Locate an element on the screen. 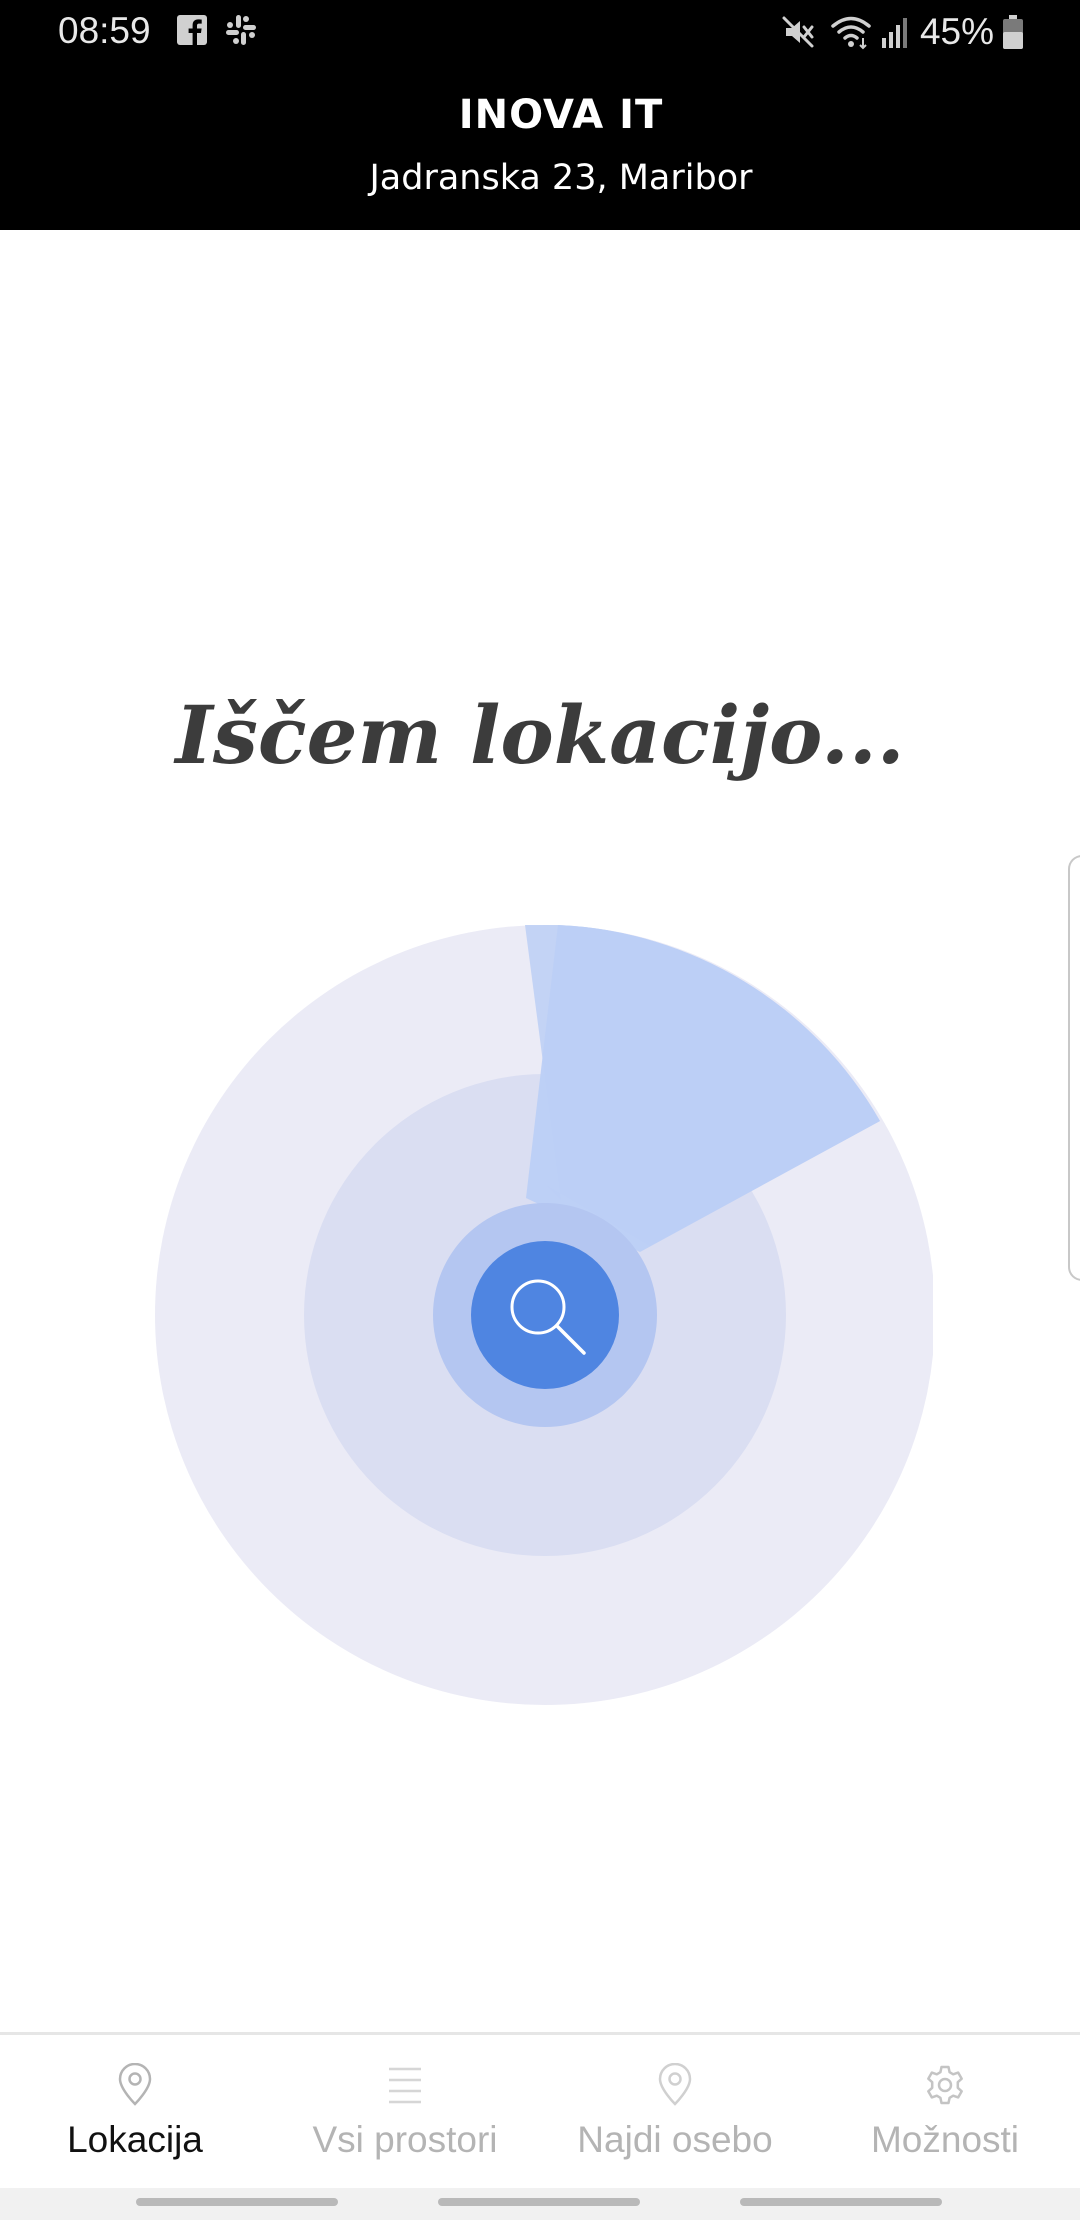  battery-percent: 45% is located at coordinates (956, 31).